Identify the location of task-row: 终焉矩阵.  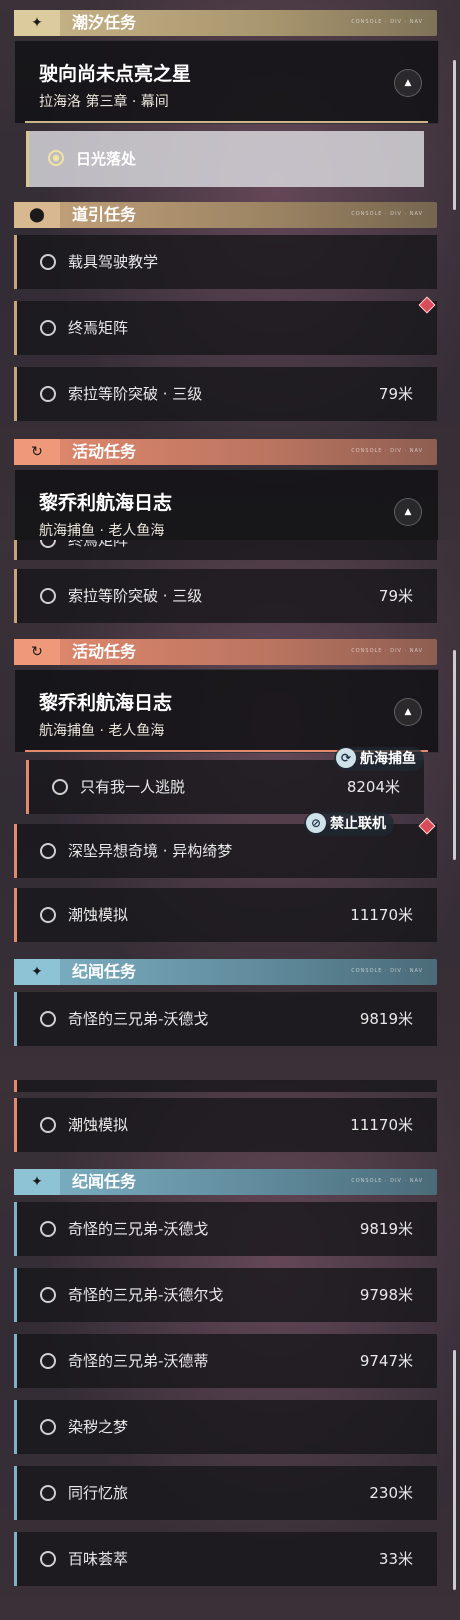
(225, 328).